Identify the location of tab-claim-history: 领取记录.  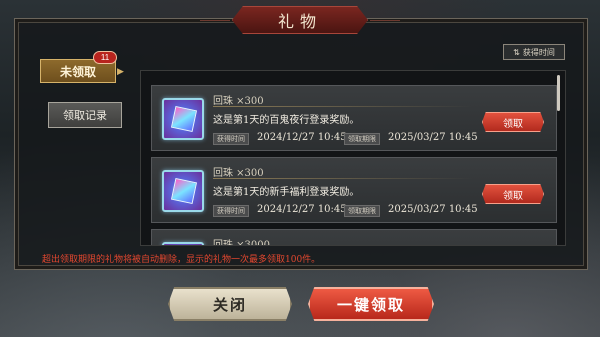
(85, 115).